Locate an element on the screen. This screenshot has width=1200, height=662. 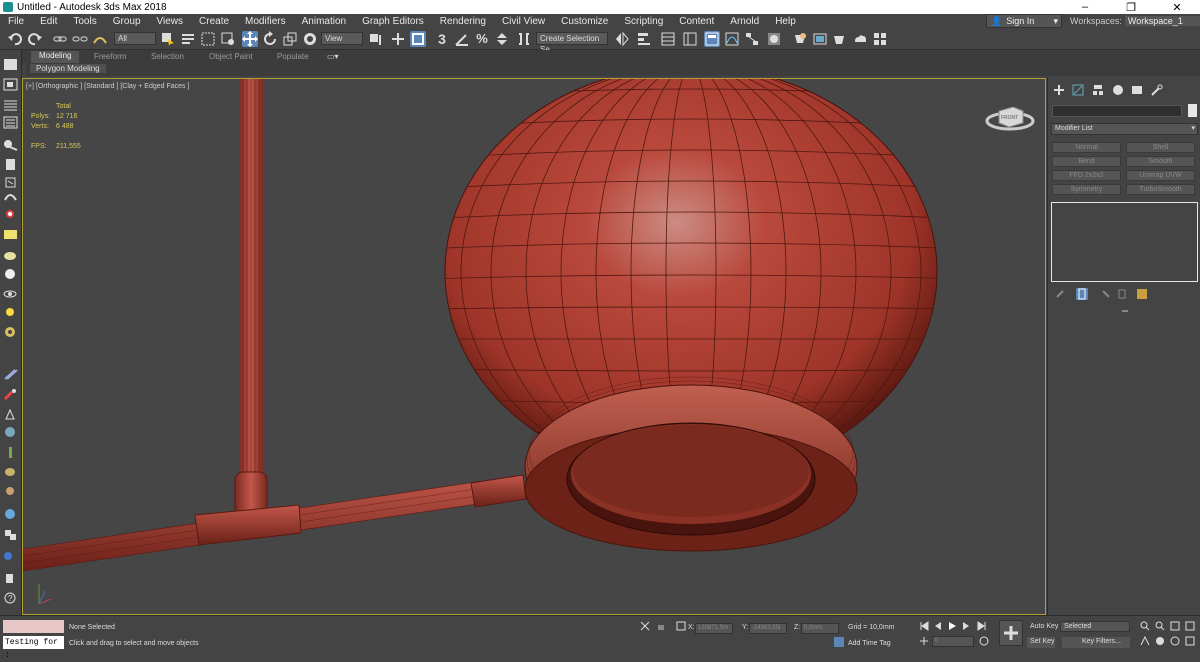
hierarchy-tab-icon is located at coordinates (1098, 90).